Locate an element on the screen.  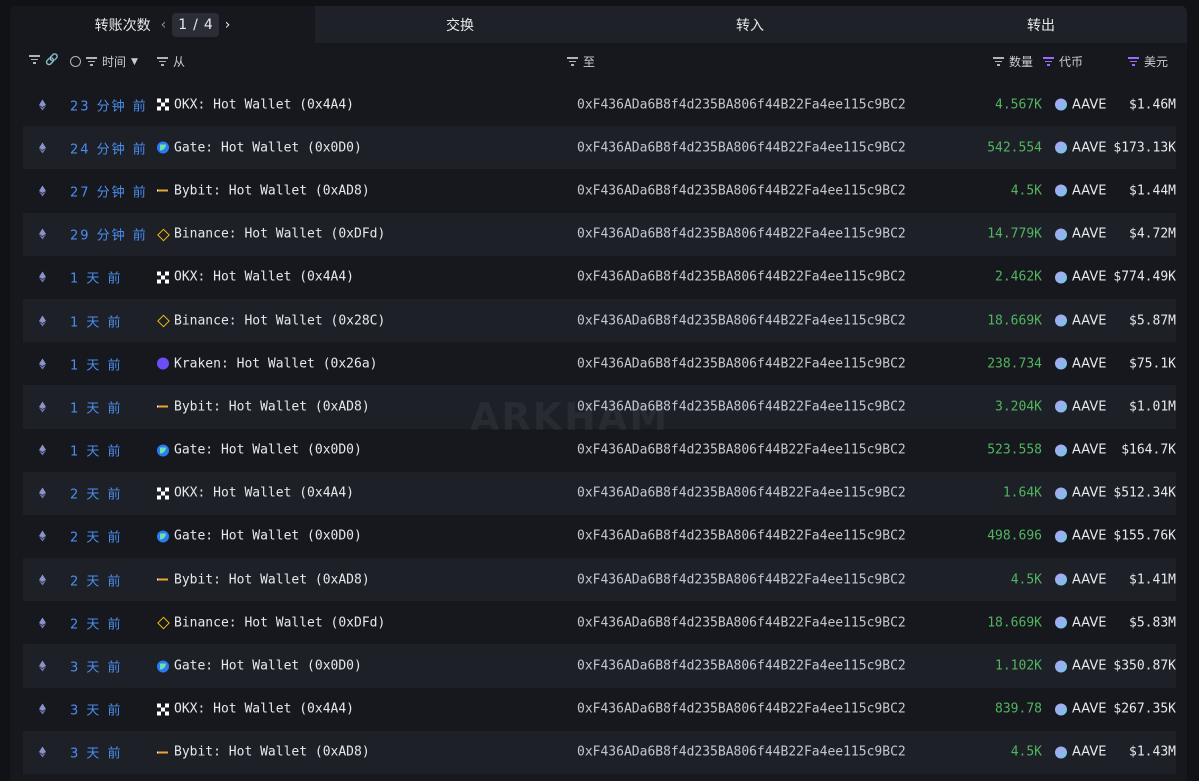
tab-inflow: 转入 is located at coordinates (750, 24).